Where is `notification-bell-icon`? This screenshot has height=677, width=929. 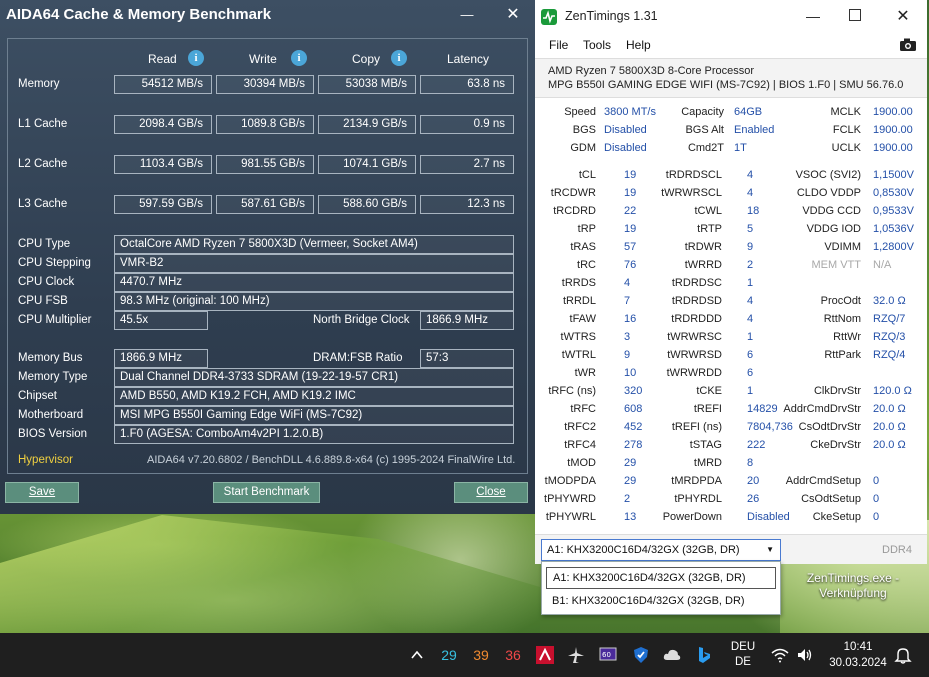 notification-bell-icon is located at coordinates (903, 655).